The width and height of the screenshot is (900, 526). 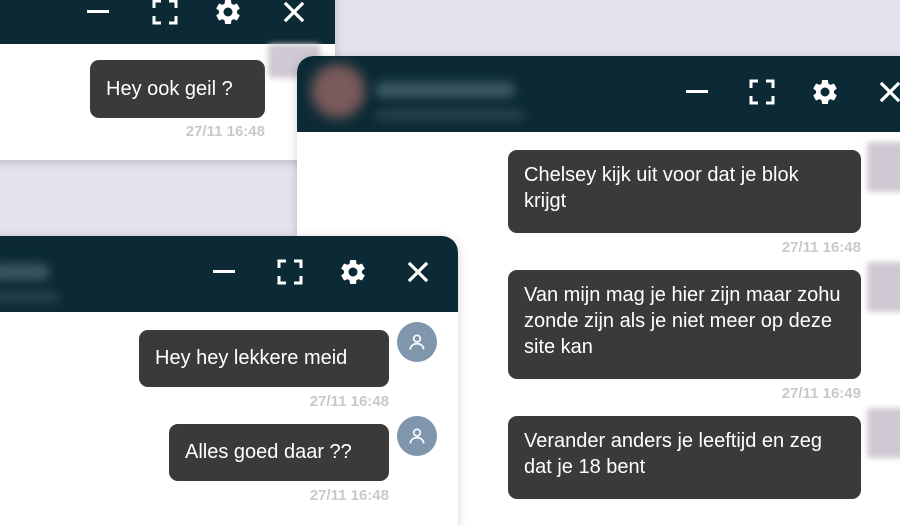 I want to click on message-bubble: Alles goed daar ??, so click(x=279, y=452).